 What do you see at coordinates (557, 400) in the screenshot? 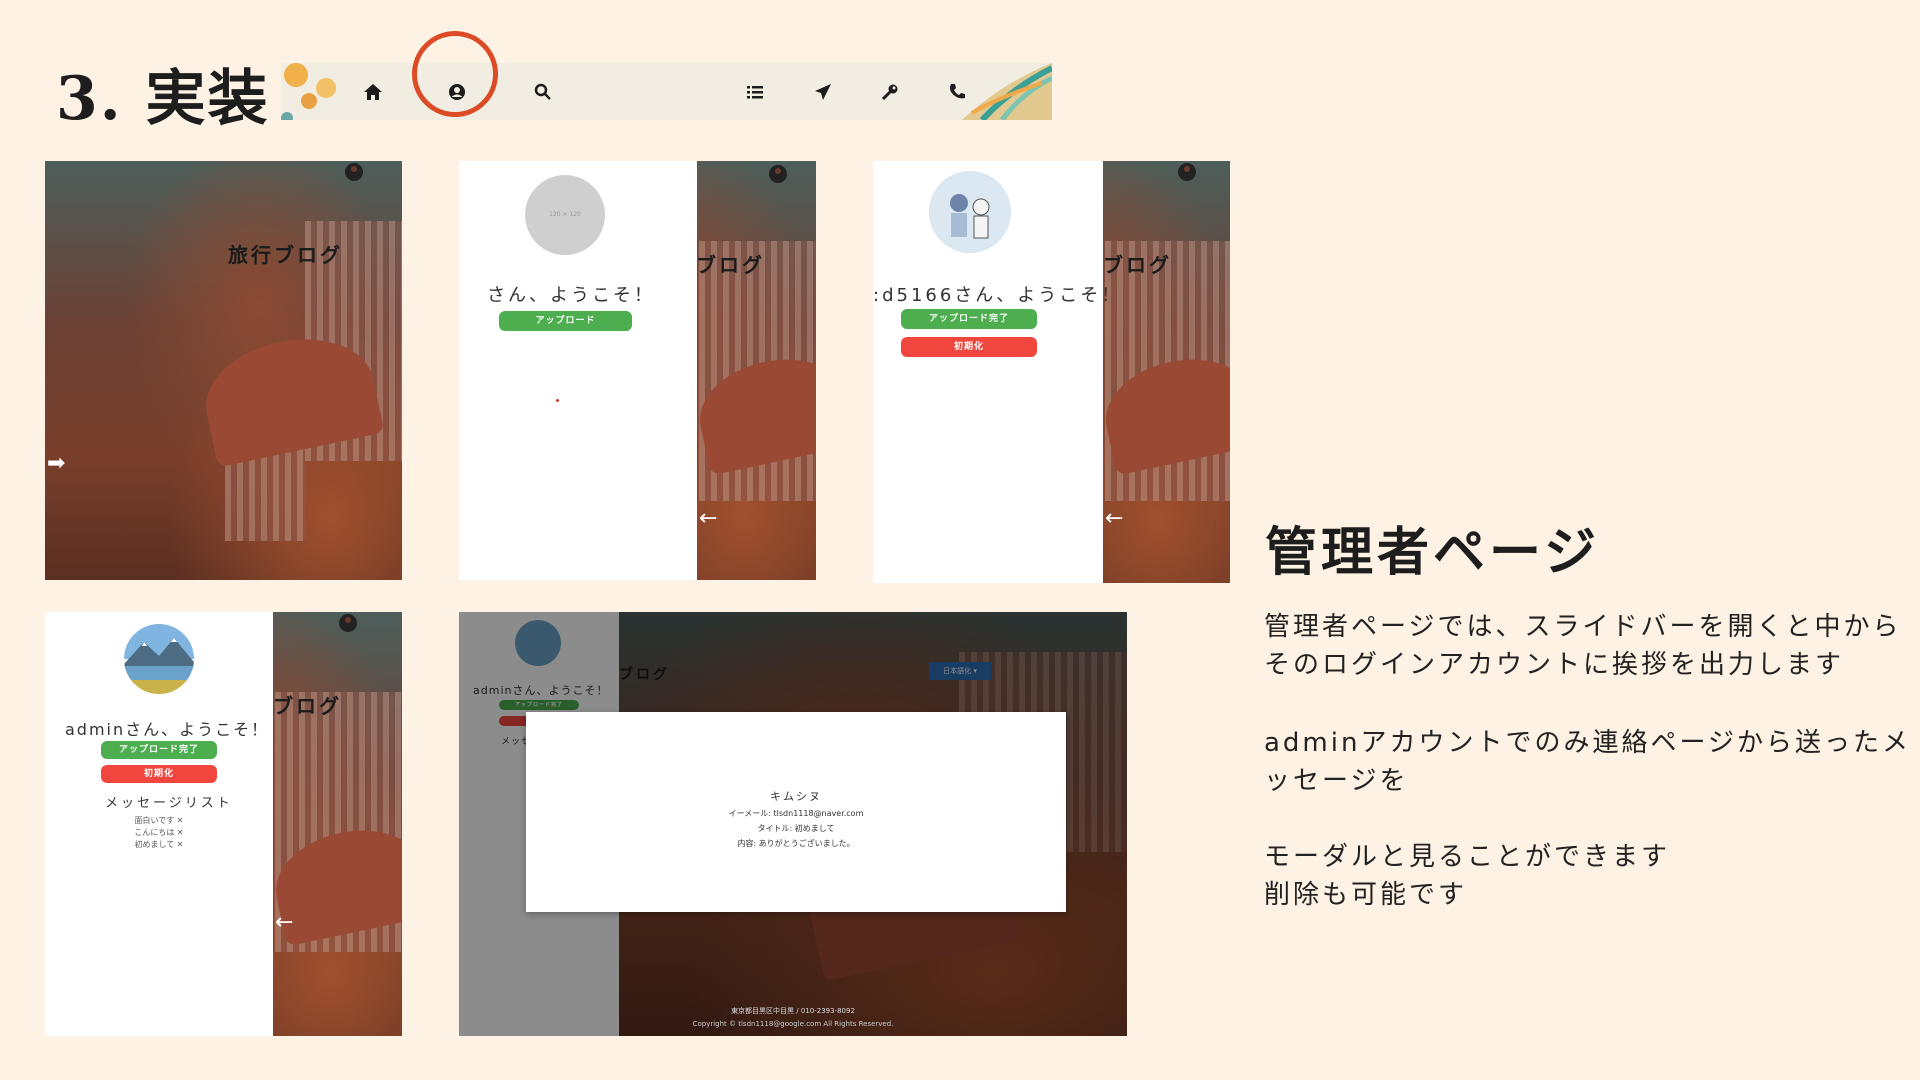
I see `loading-dot` at bounding box center [557, 400].